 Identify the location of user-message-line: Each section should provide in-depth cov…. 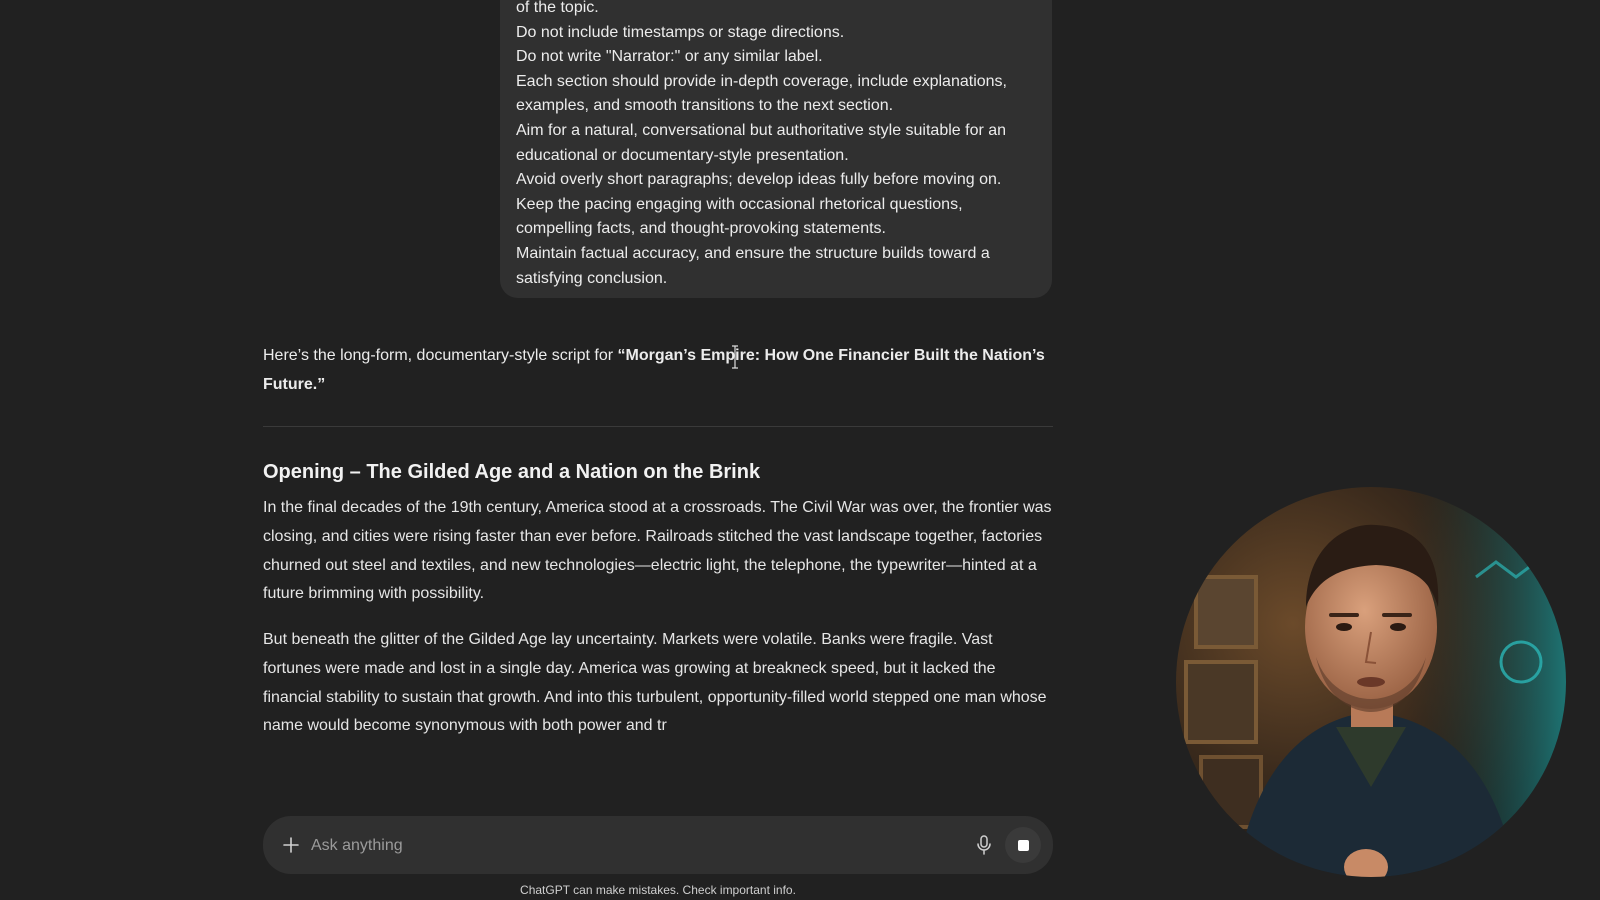
(761, 81).